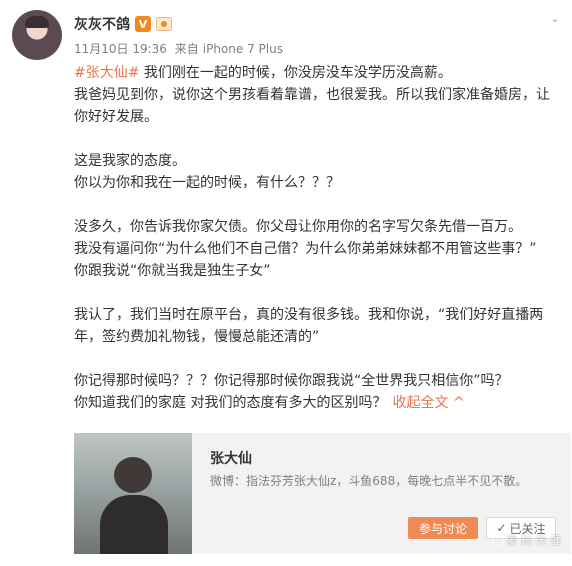  What do you see at coordinates (458, 403) in the screenshot?
I see `chevron-up-icon: ^` at bounding box center [458, 403].